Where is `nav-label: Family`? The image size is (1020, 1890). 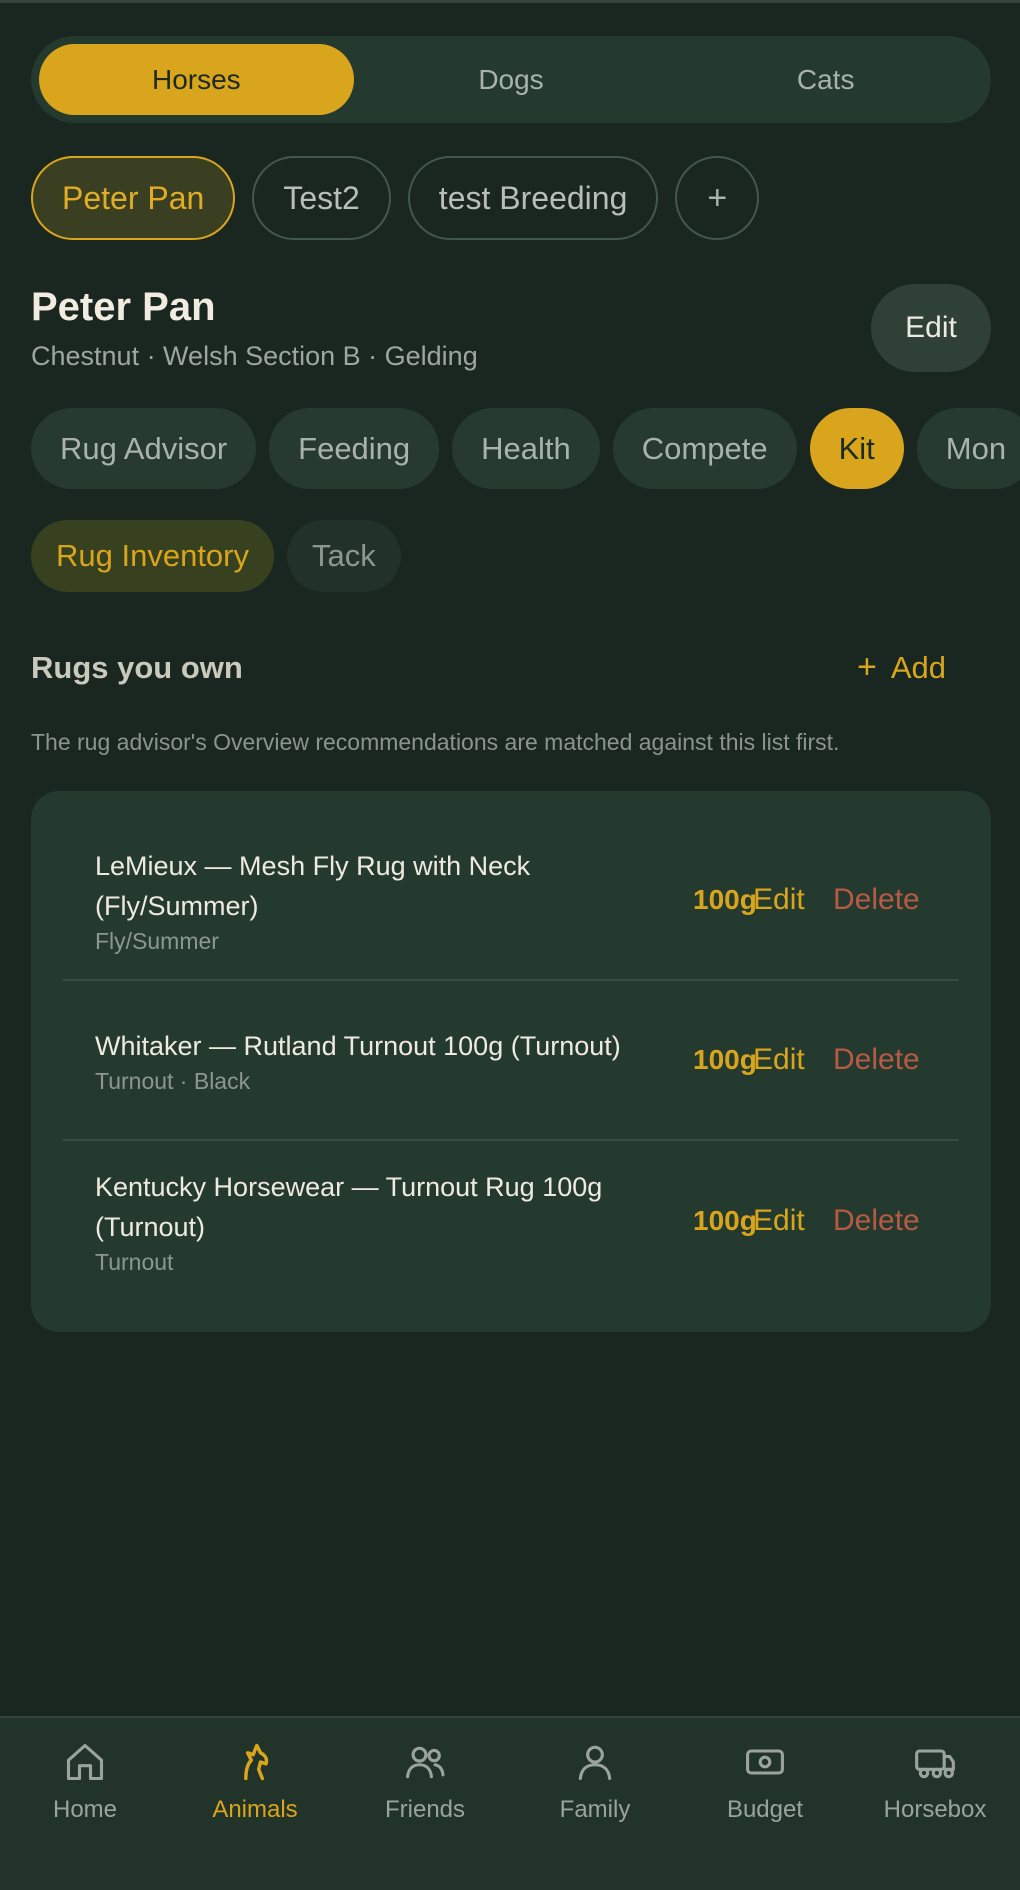
nav-label: Family is located at coordinates (595, 1809).